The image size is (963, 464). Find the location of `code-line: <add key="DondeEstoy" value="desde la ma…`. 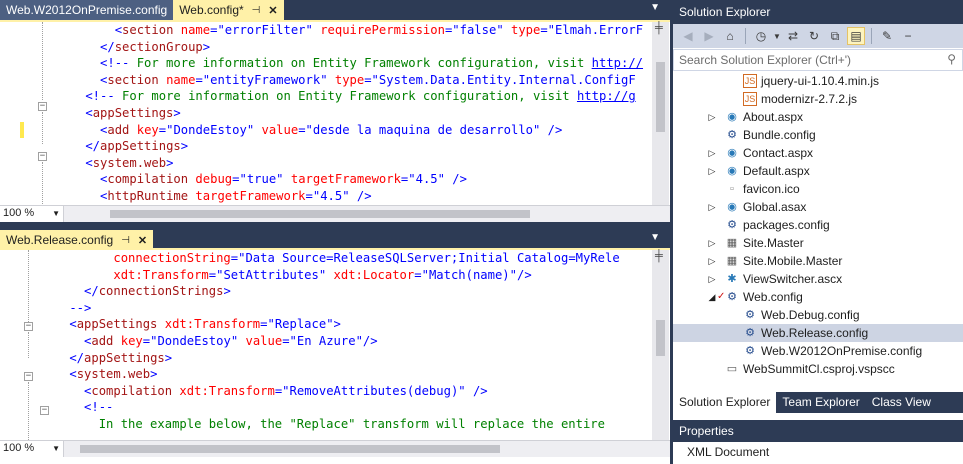

code-line: <add key="DondeEstoy" value="desde la ma… is located at coordinates (354, 130).